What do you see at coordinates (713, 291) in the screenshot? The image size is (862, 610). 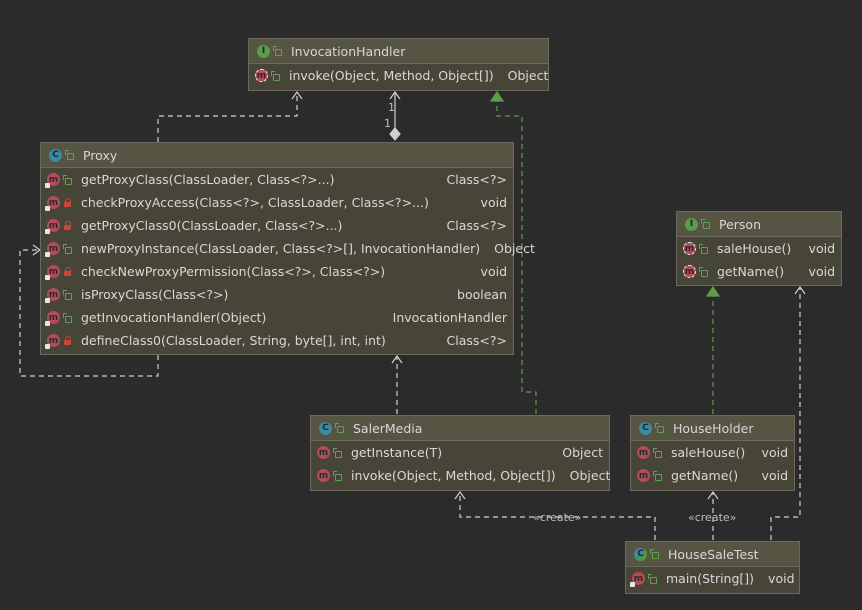 I see `edge-implements-arrowhead-person` at bounding box center [713, 291].